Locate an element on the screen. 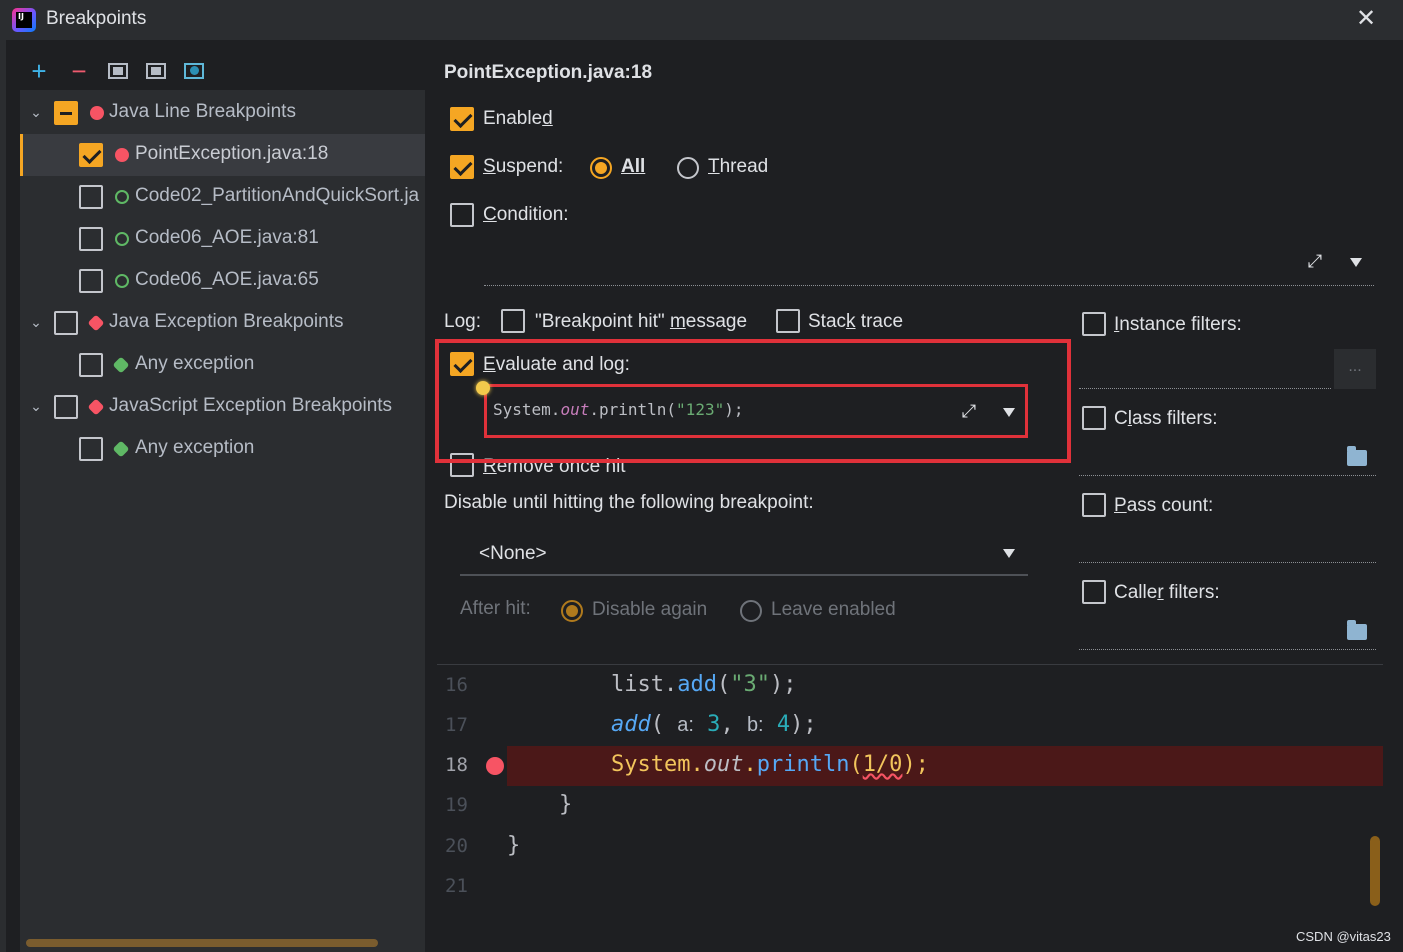 This screenshot has width=1403, height=952. condition-checkbox is located at coordinates (462, 215).